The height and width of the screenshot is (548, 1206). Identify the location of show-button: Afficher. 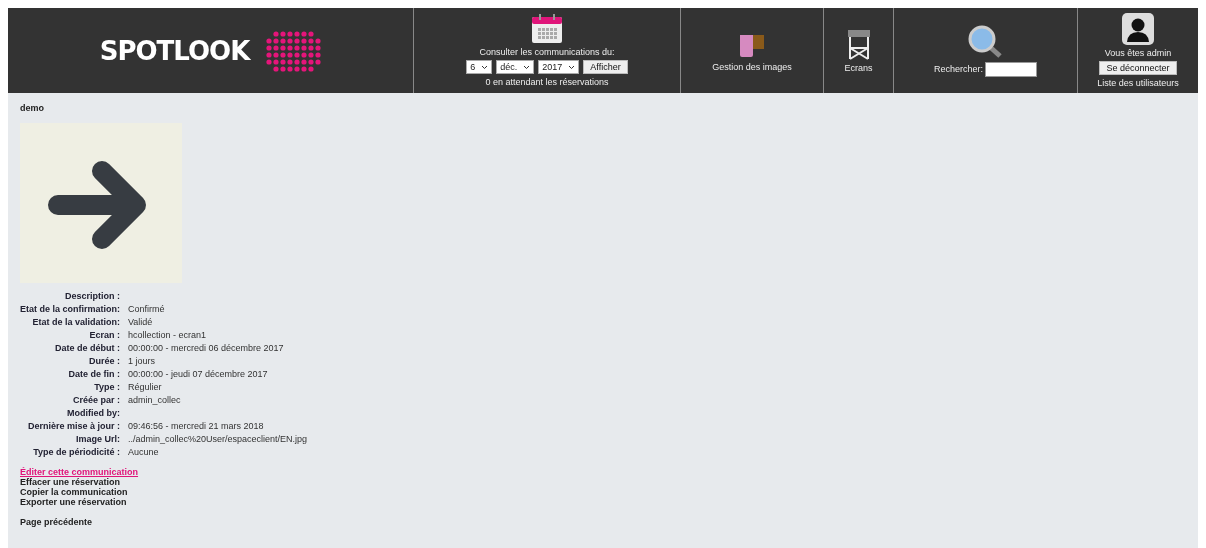
(605, 67).